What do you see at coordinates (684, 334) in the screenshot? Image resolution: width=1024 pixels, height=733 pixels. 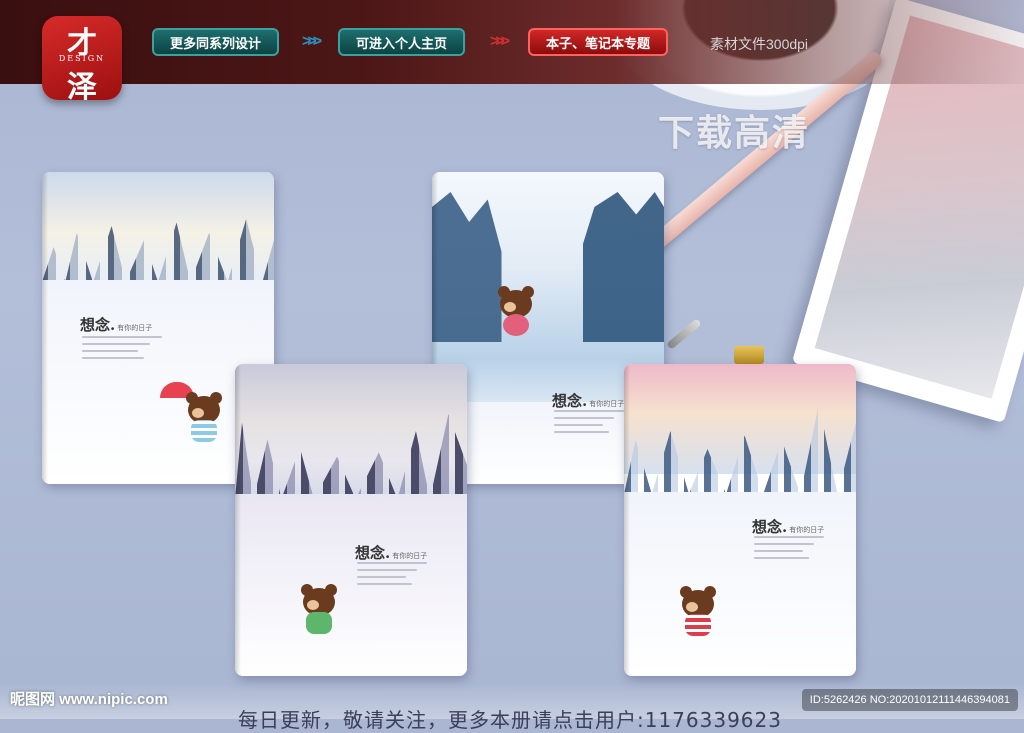 I see `pen-tip-decoration` at bounding box center [684, 334].